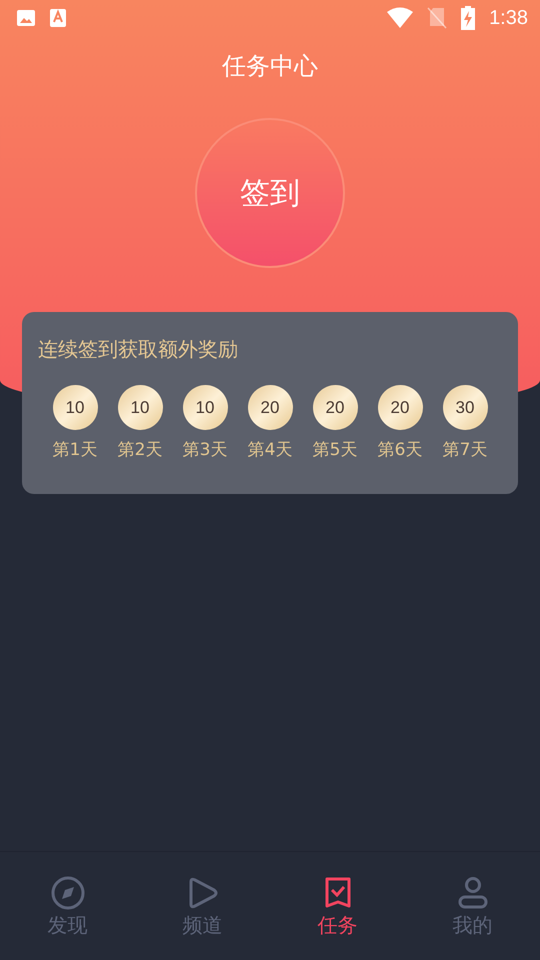 The width and height of the screenshot is (540, 960). I want to click on day-label: 第3天, so click(205, 450).